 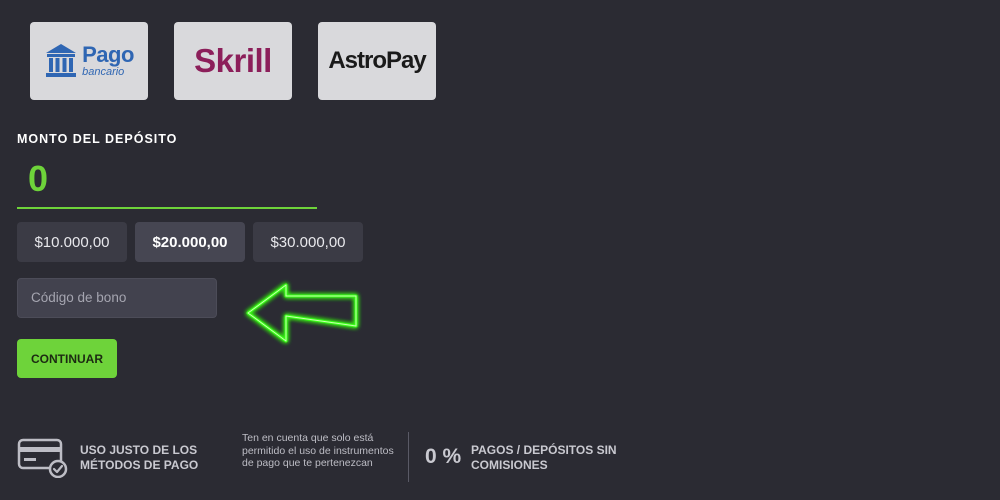 What do you see at coordinates (167, 182) in the screenshot?
I see `deposit-amount-input: 0` at bounding box center [167, 182].